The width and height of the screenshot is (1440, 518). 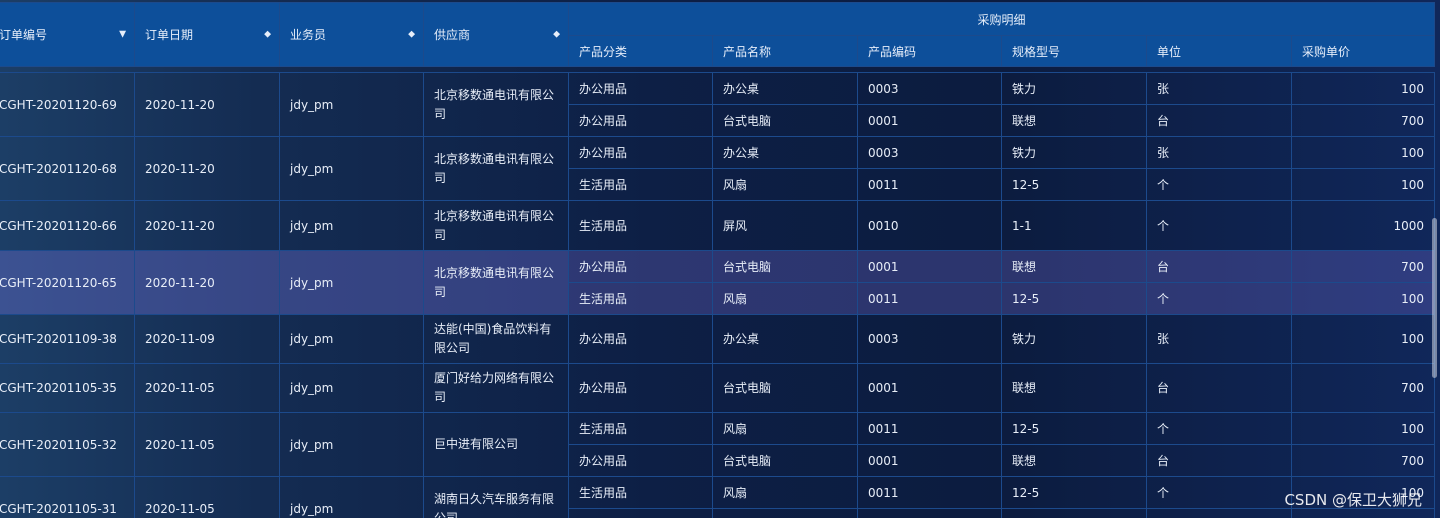 I want to click on header-order-date: 订单日期 ◆, so click(x=207, y=34).